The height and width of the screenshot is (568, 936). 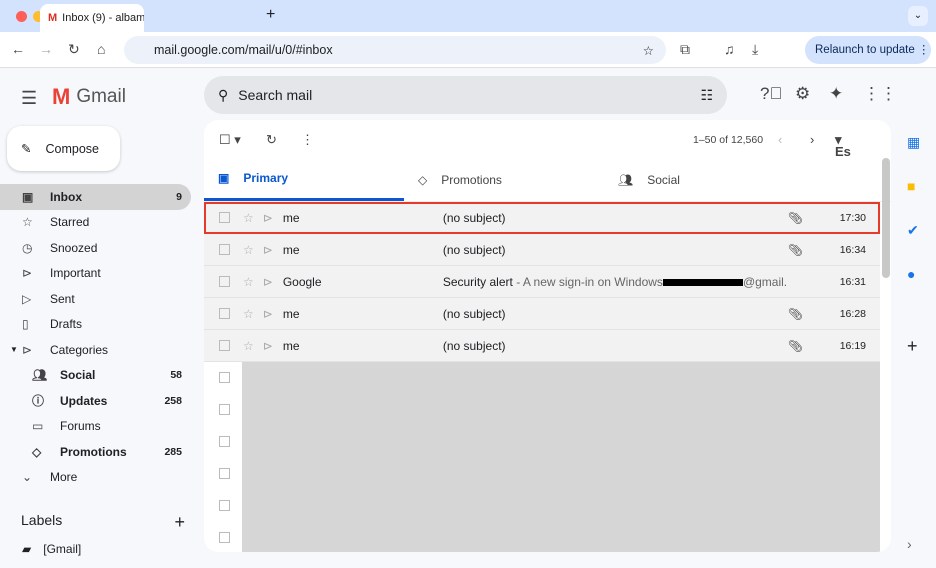 What do you see at coordinates (913, 142) in the screenshot?
I see `calendar-icon: ▦` at bounding box center [913, 142].